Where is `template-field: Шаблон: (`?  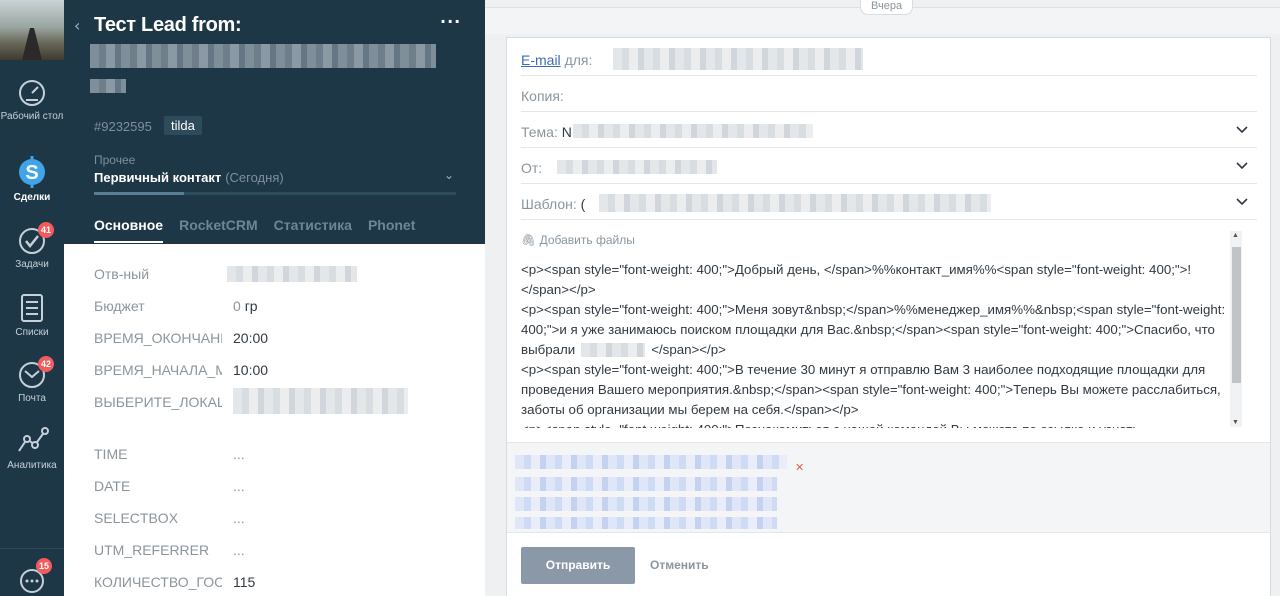
template-field: Шаблон: ( is located at coordinates (889, 202).